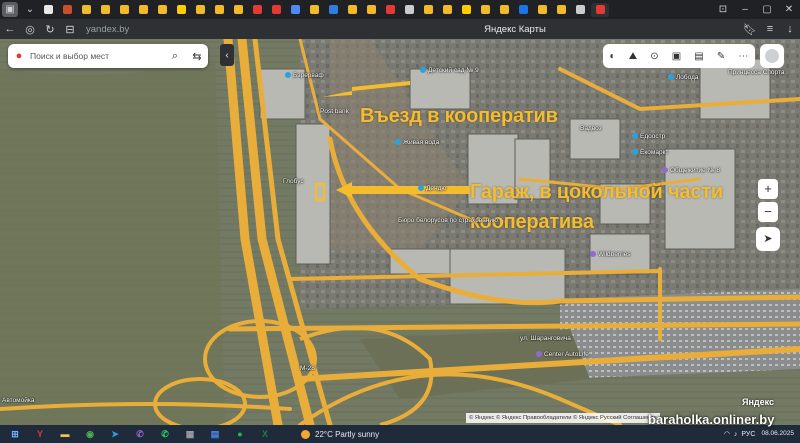  Describe the element at coordinates (215, 434) in the screenshot. I see `calendar-icon: ▤` at that location.